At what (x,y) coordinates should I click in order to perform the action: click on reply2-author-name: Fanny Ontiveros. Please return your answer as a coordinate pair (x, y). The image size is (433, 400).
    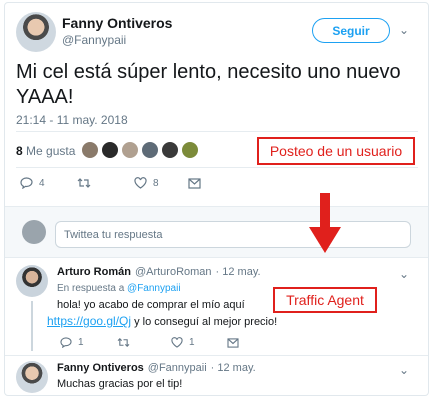
    Looking at the image, I should click on (100, 368).